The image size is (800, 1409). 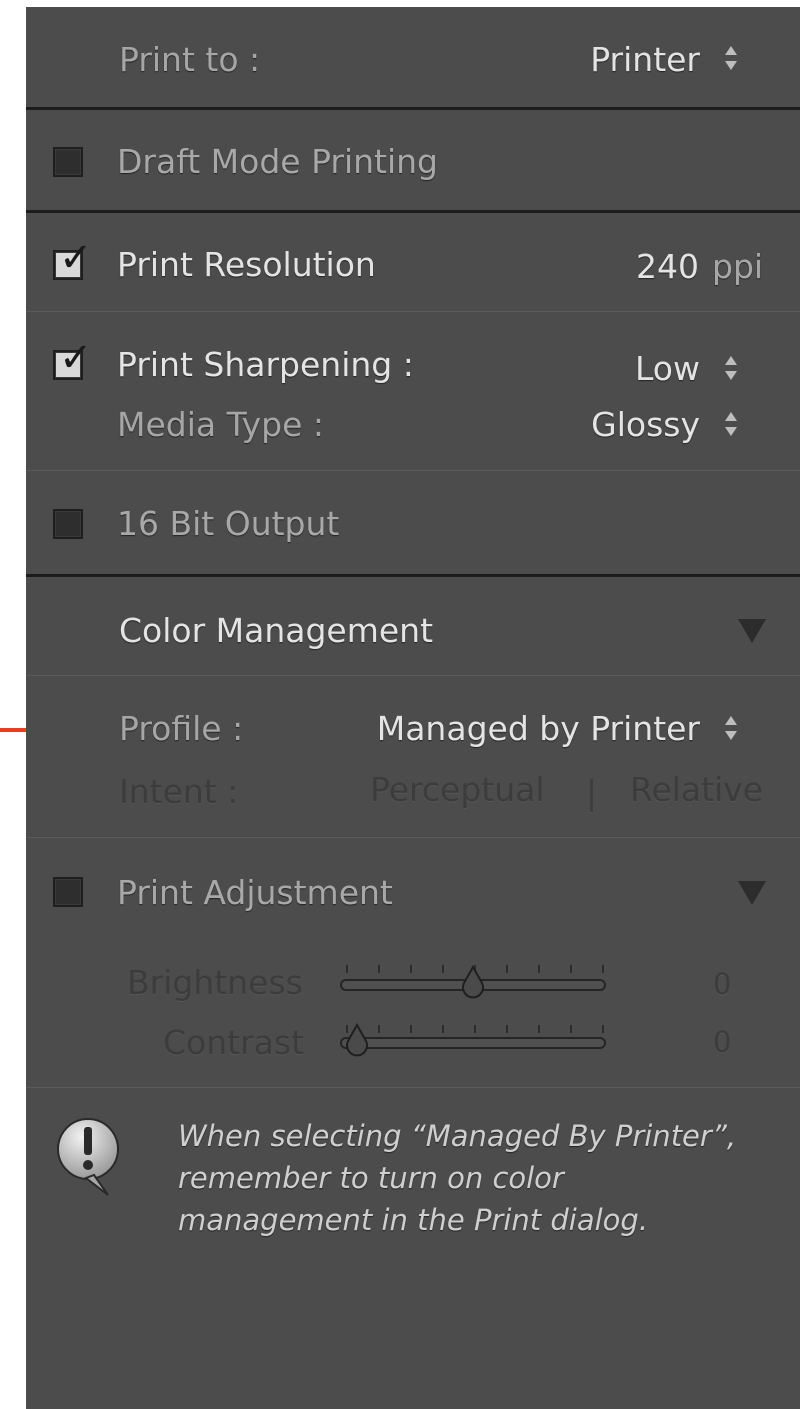 I want to click on print-sharpening-checkbox: ✓, so click(x=73, y=359).